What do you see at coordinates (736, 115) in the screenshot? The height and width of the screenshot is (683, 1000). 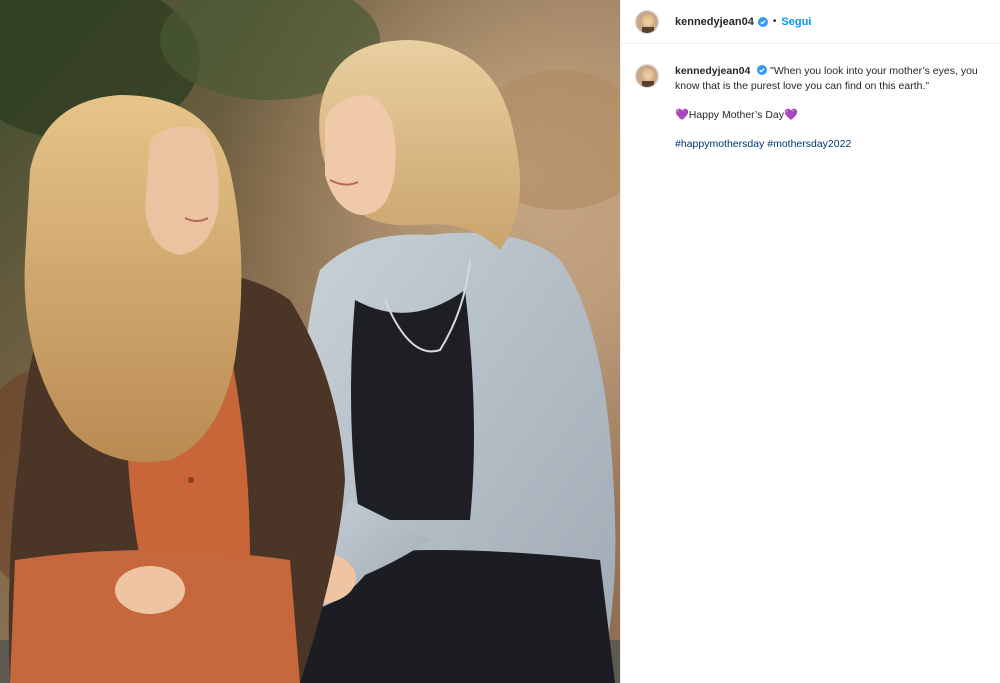 I see `greeting-text: Happy Mother’s Day` at bounding box center [736, 115].